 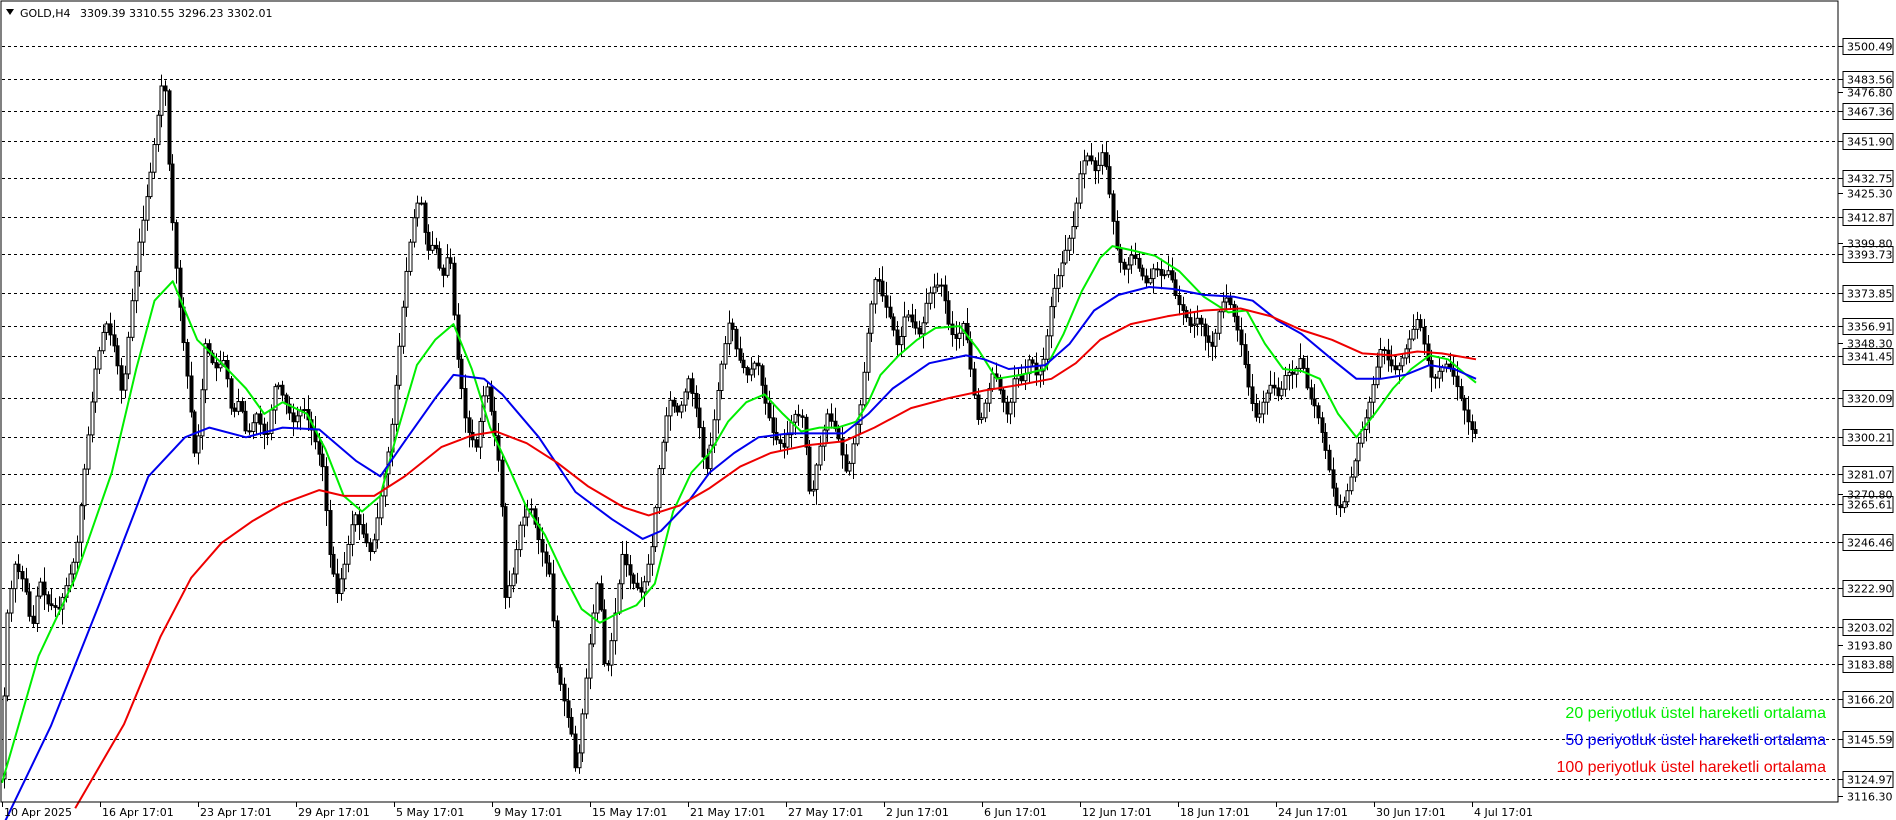 What do you see at coordinates (1870, 475) in the screenshot?
I see `y-tick-label: 3281.07` at bounding box center [1870, 475].